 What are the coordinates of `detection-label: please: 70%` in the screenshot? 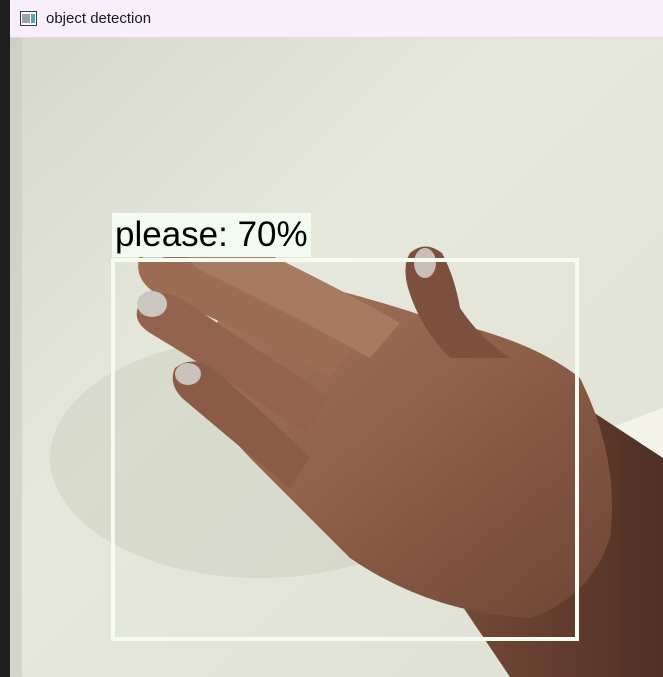 It's located at (211, 235).